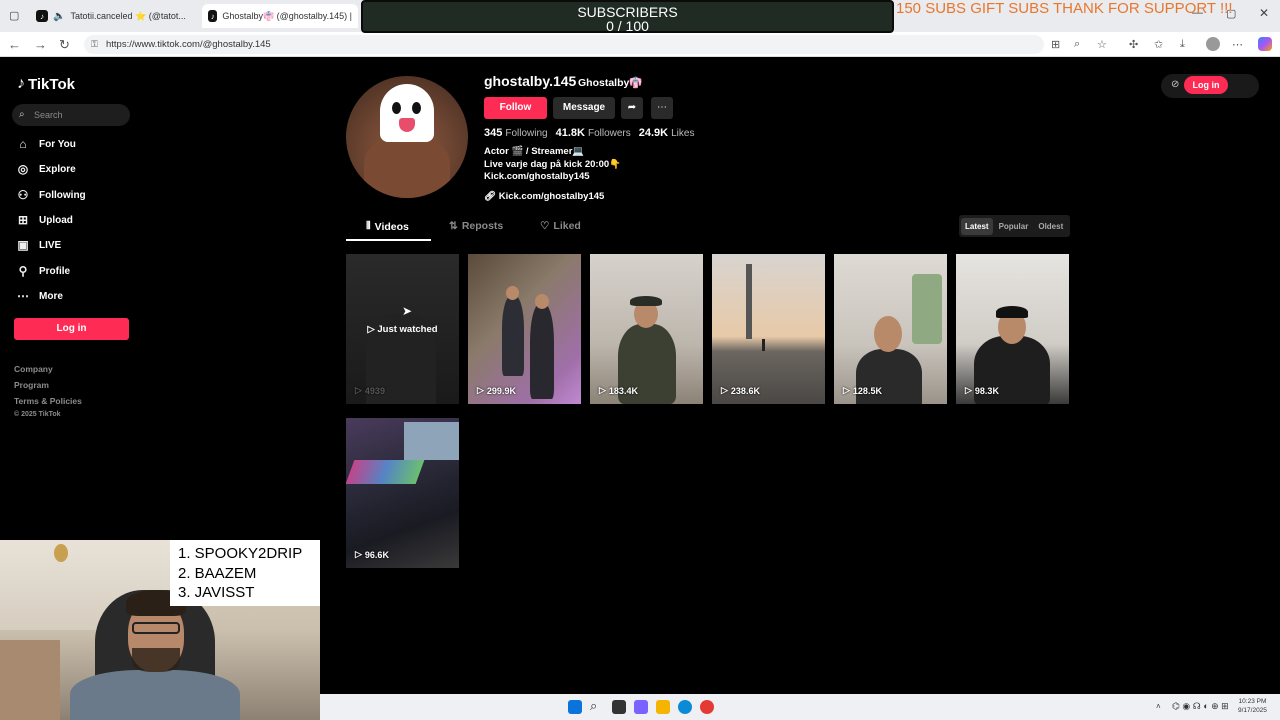 The height and width of the screenshot is (720, 1280). I want to click on stat-following: 345 Following, so click(516, 133).